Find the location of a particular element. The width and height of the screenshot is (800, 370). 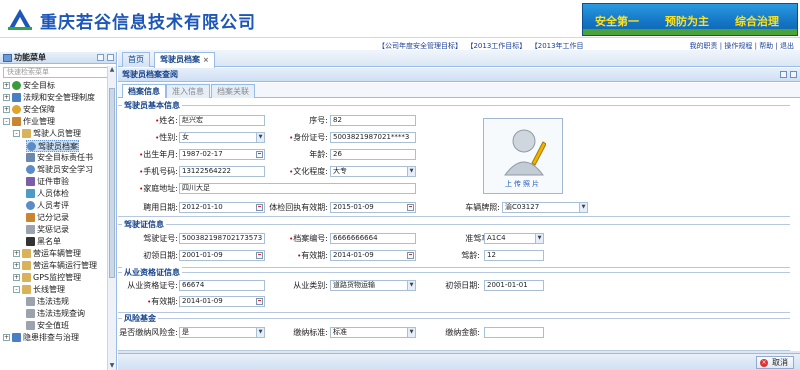

qual-valid-field: 2014-01-09 is located at coordinates (222, 301).